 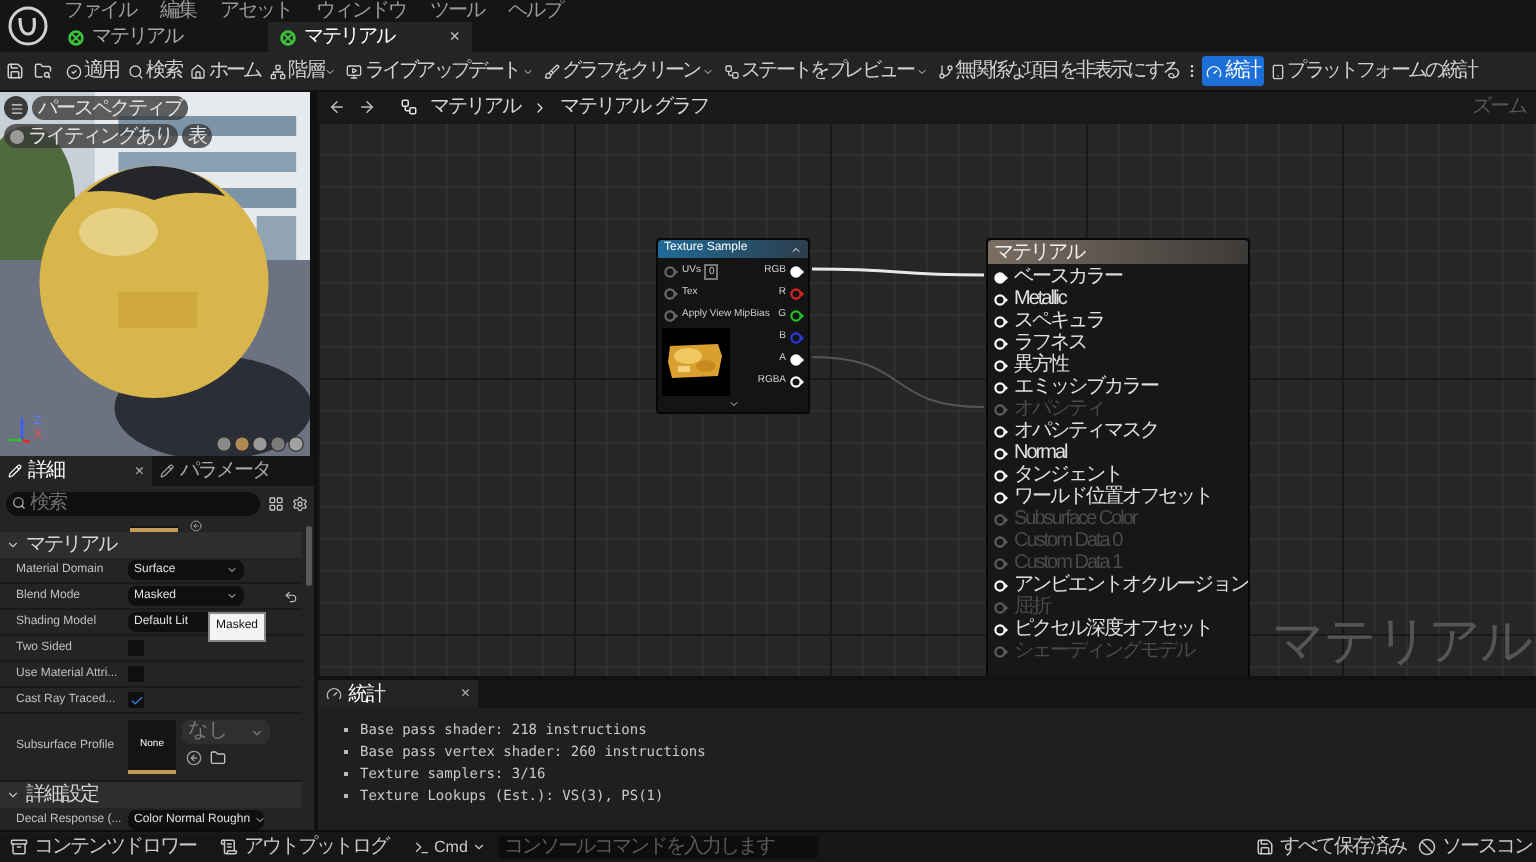 I want to click on status-button: ソースコン, so click(x=1475, y=847).